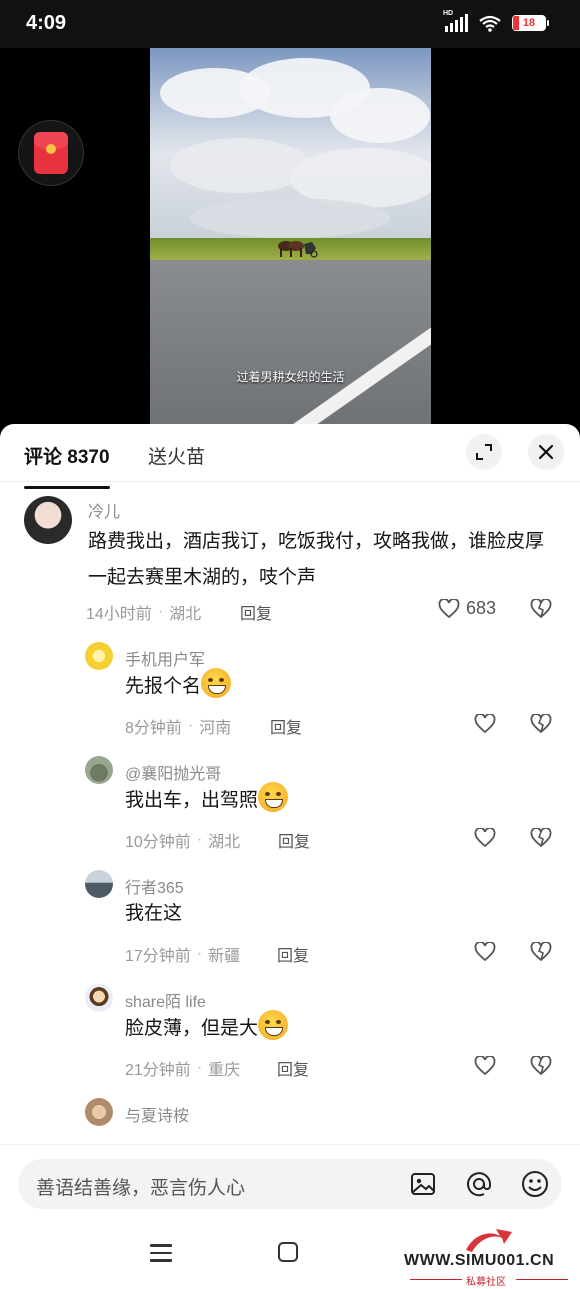 The image size is (580, 1289). I want to click on video-player: 过着男耕女织的生活, so click(290, 243).